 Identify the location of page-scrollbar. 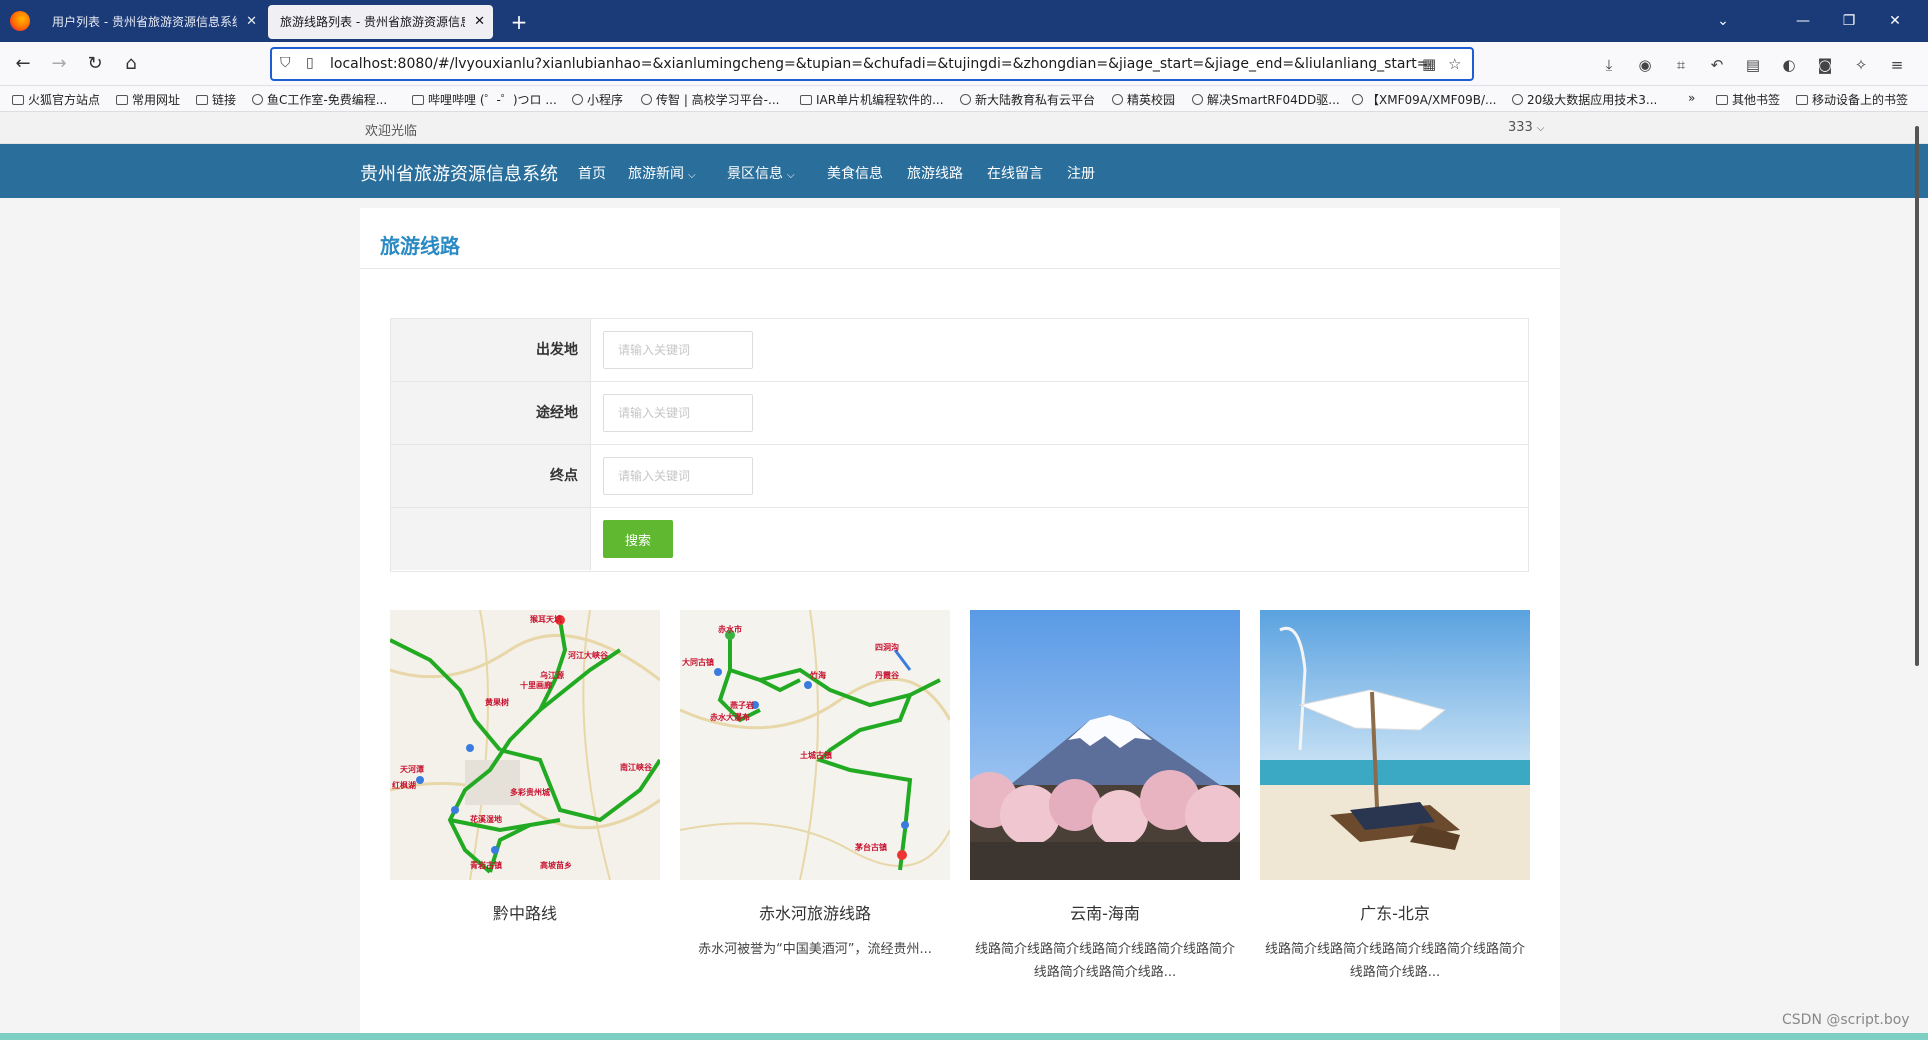
(1917, 396).